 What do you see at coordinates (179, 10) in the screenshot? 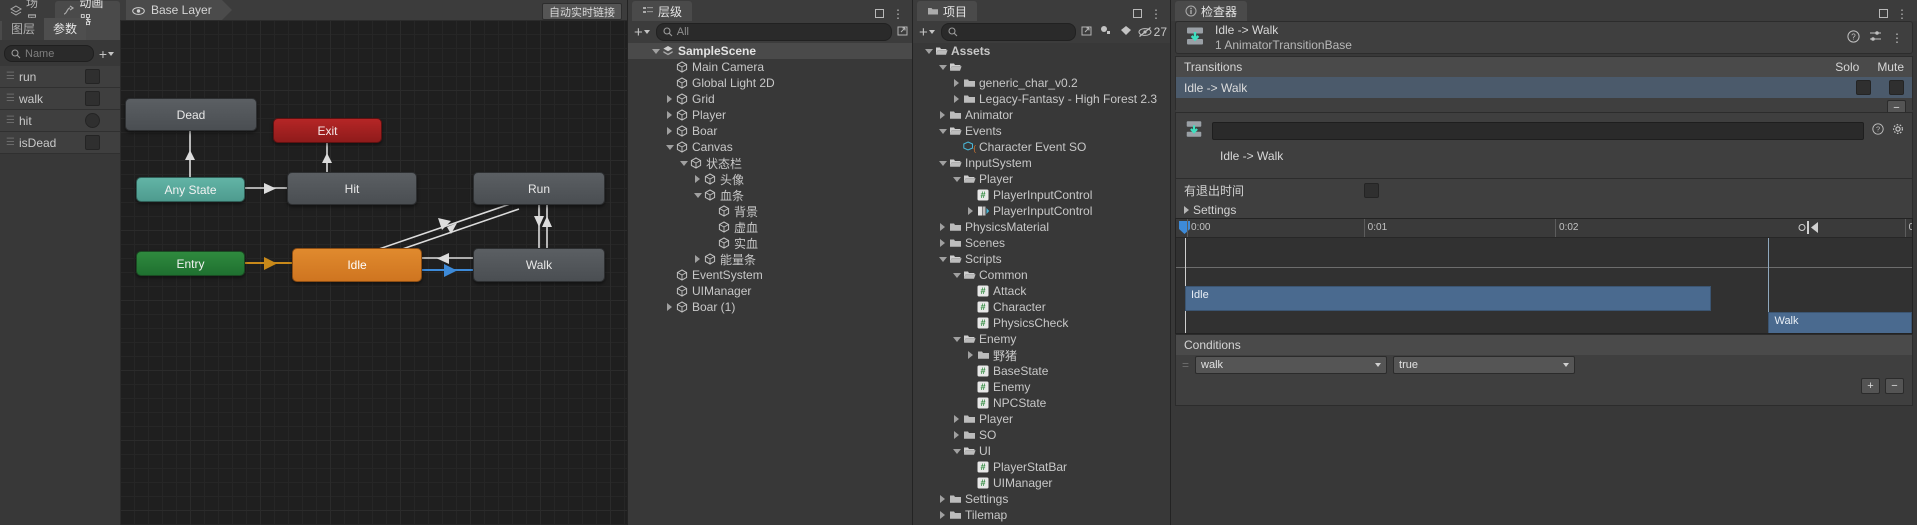
I see `breadcrumb-base-layer: Base Layer` at bounding box center [179, 10].